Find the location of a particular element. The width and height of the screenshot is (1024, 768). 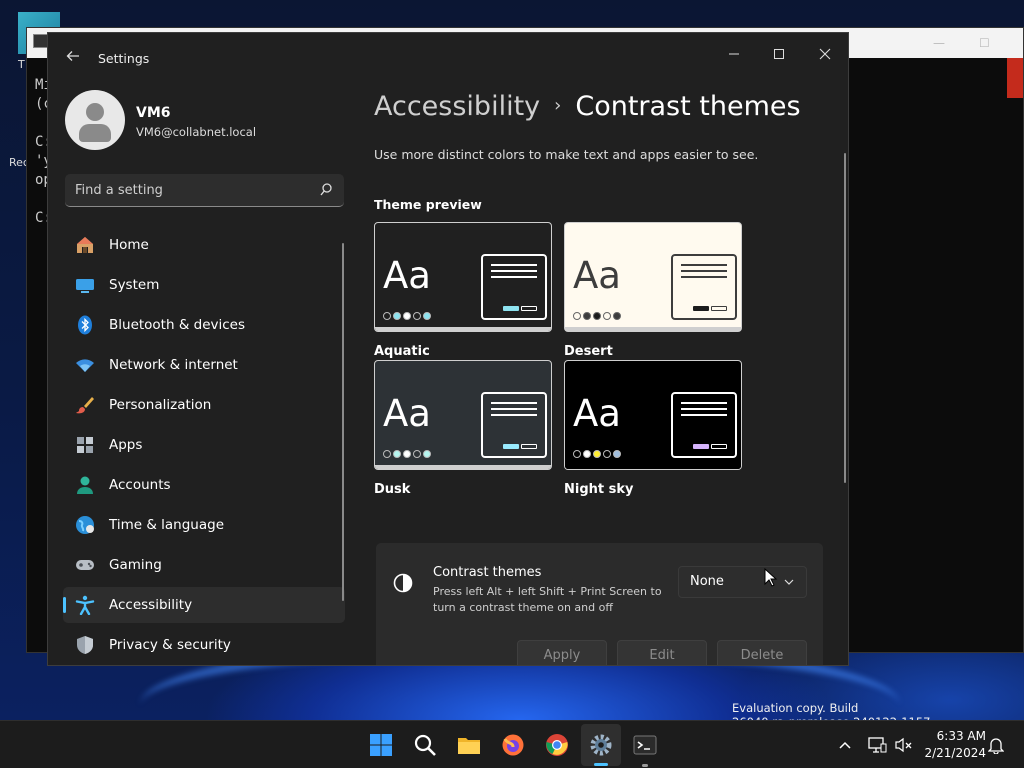

running-app-indicator is located at coordinates (645, 765).